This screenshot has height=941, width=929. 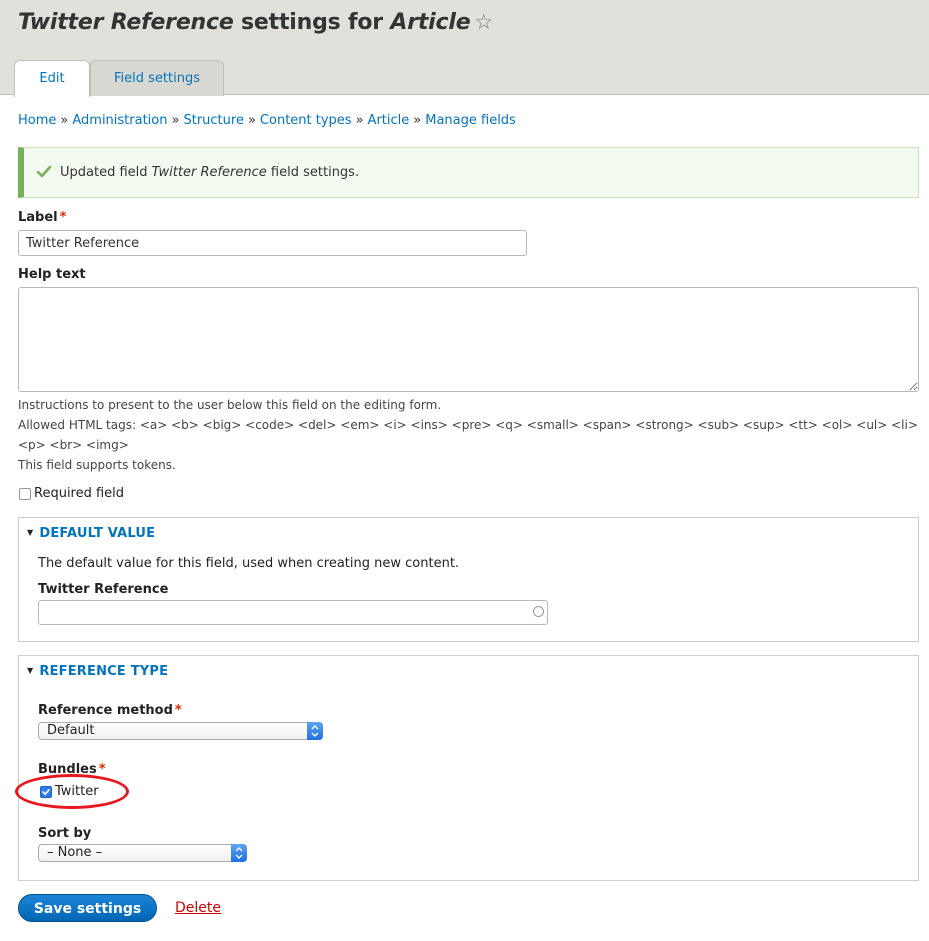 What do you see at coordinates (52, 274) in the screenshot?
I see `help-text-label: Help text` at bounding box center [52, 274].